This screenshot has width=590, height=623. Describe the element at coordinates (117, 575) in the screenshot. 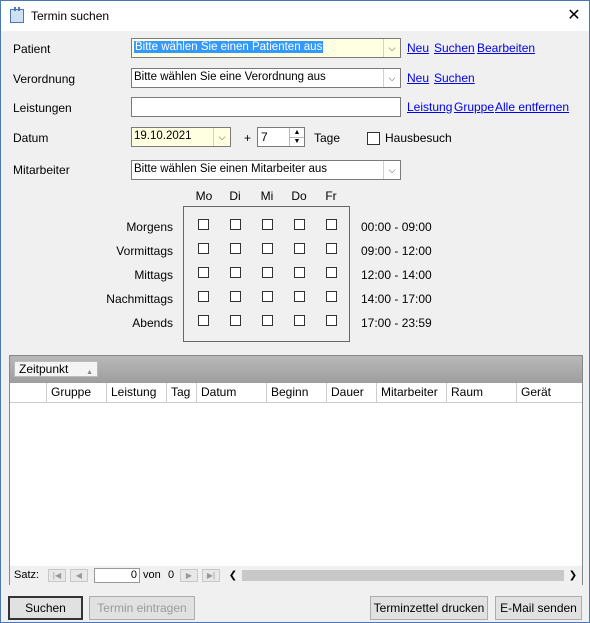

I see `record-number-input: 0` at that location.